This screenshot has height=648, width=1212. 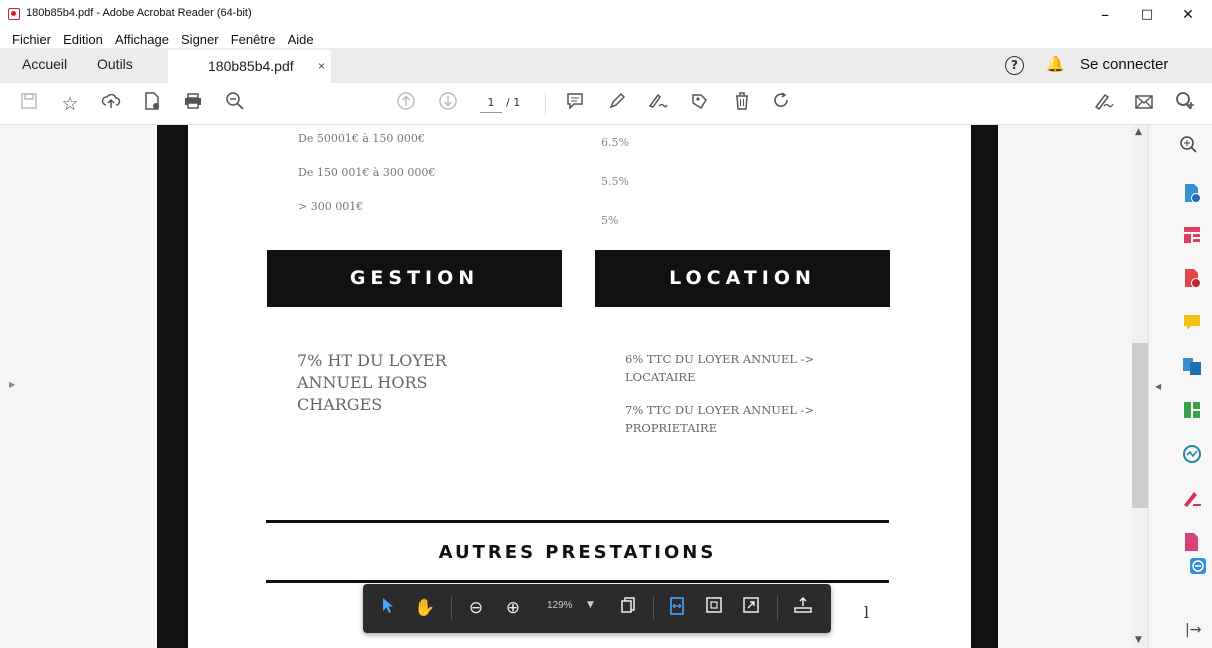 What do you see at coordinates (193, 104) in the screenshot?
I see `print-icon` at bounding box center [193, 104].